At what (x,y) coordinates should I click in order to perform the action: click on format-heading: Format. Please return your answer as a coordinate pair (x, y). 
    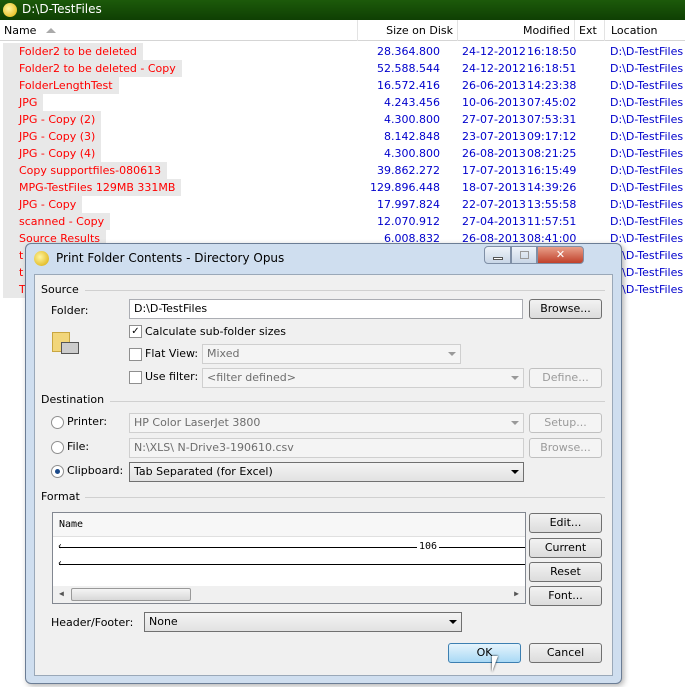
    Looking at the image, I should click on (60, 496).